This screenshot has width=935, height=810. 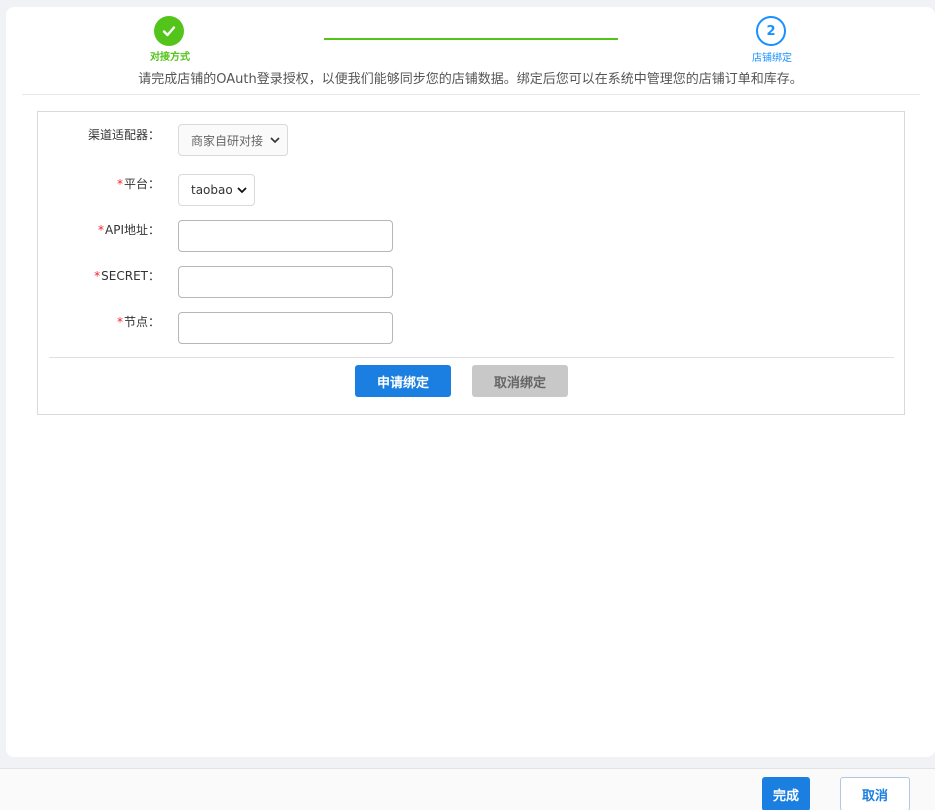 What do you see at coordinates (471, 357) in the screenshot?
I see `form-divider` at bounding box center [471, 357].